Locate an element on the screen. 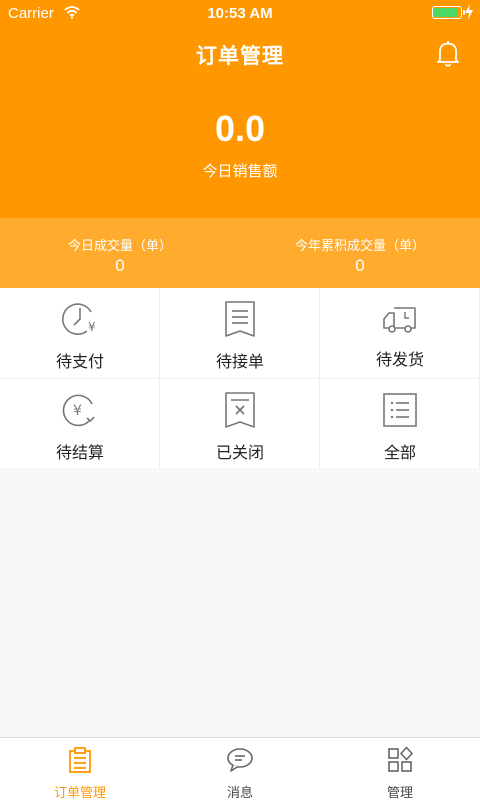 Image resolution: width=480 pixels, height=800 pixels. delivery-truck-icon is located at coordinates (399, 320).